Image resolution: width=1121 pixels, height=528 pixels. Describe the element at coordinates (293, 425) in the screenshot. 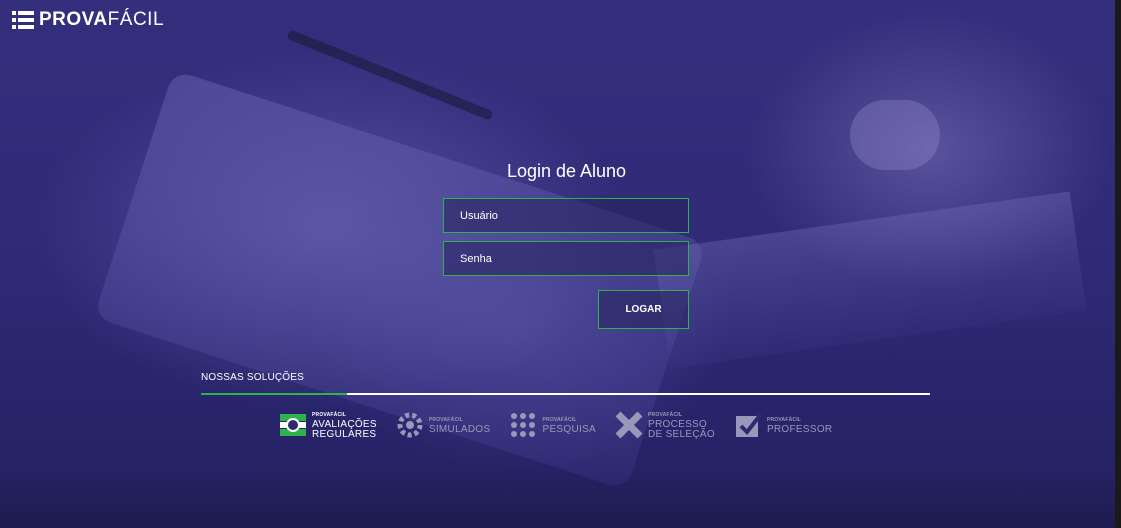

I see `avaliacoes-icon` at that location.